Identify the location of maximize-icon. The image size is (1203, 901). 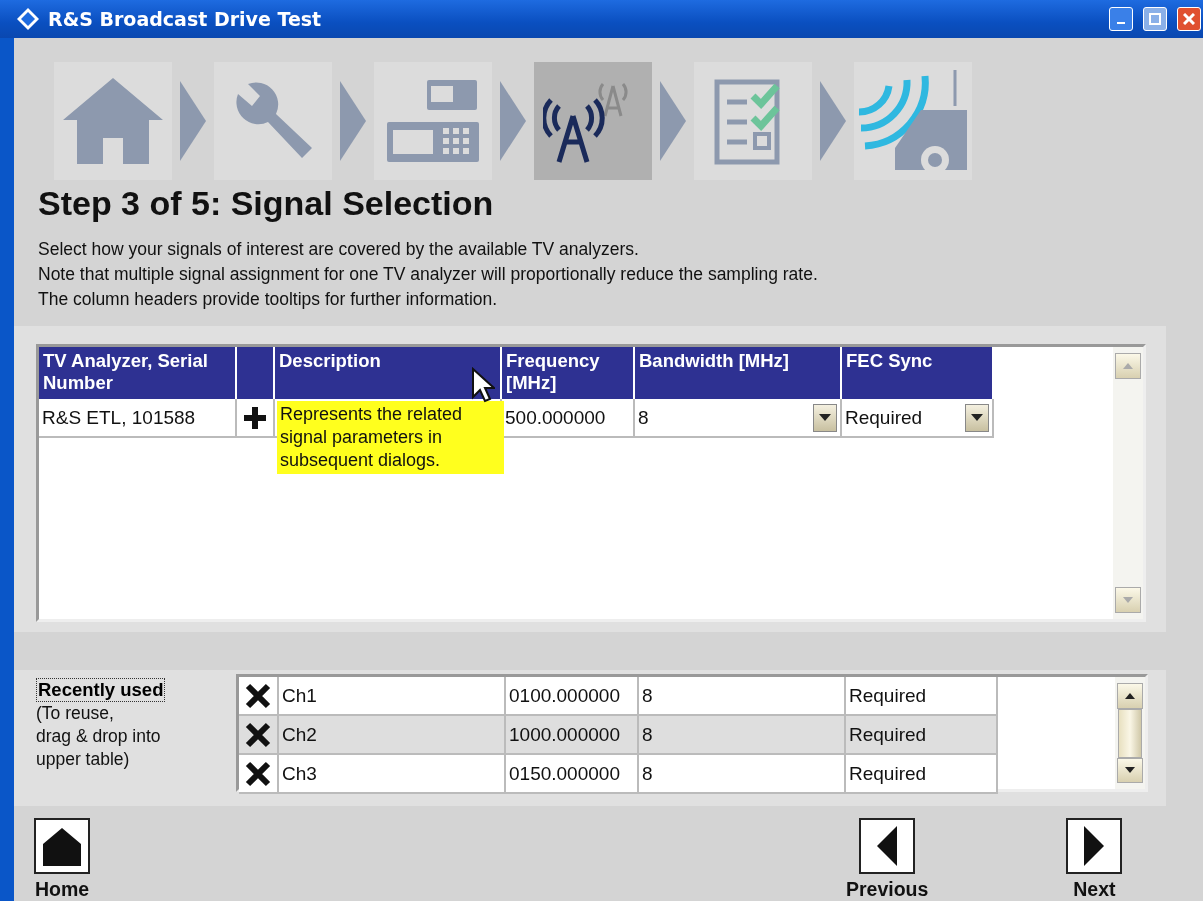
(1155, 19).